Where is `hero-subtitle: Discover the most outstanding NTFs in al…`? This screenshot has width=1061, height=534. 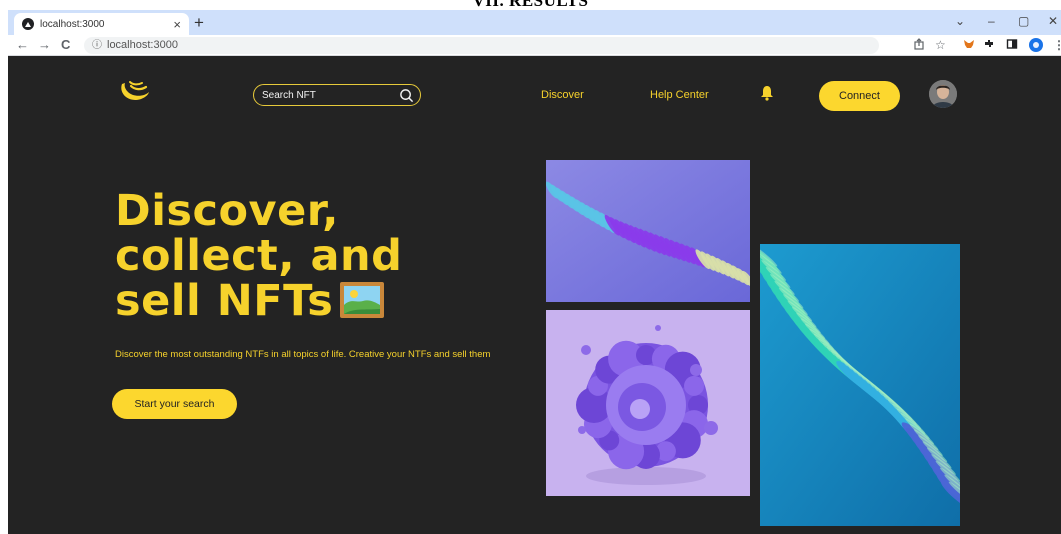
hero-subtitle: Discover the most outstanding NTFs in al… is located at coordinates (303, 354).